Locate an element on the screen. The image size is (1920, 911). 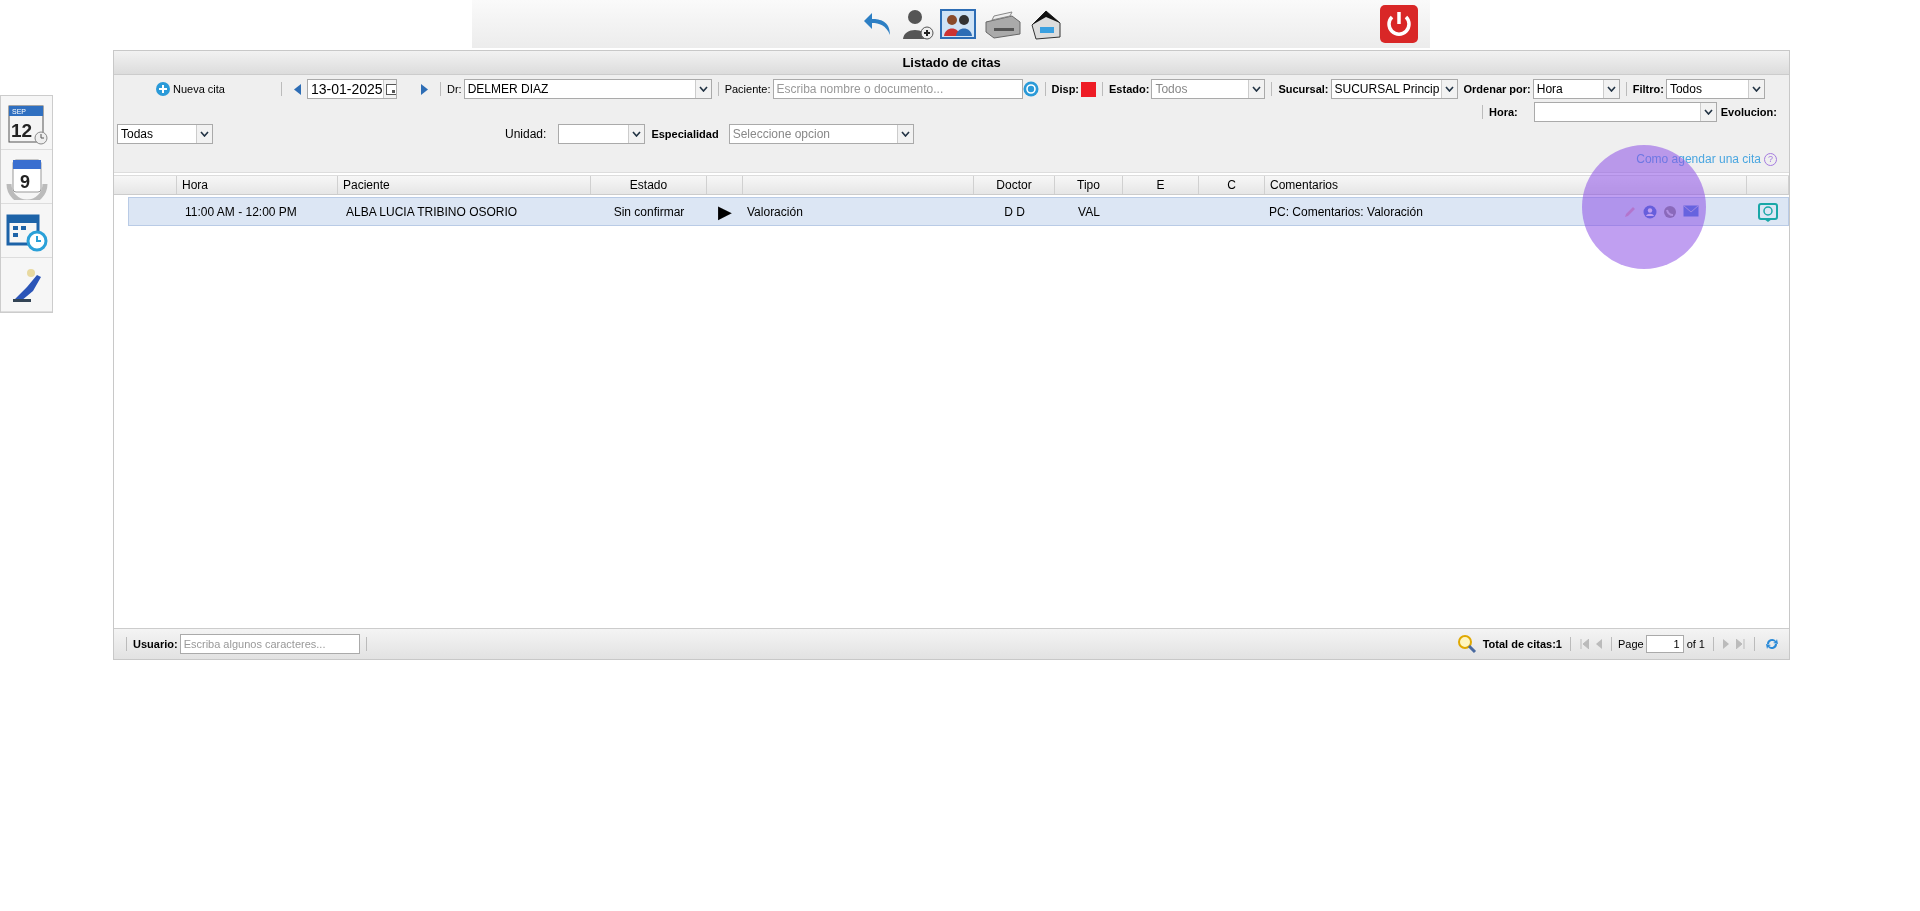
column-header: C is located at coordinates (1232, 185).